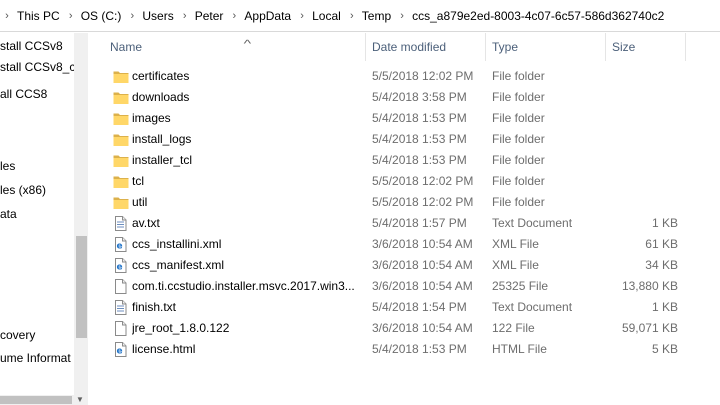 The height and width of the screenshot is (405, 720). I want to click on file-row: downloads 5/4/2018 3:58 PM File folder, so click(404, 97).